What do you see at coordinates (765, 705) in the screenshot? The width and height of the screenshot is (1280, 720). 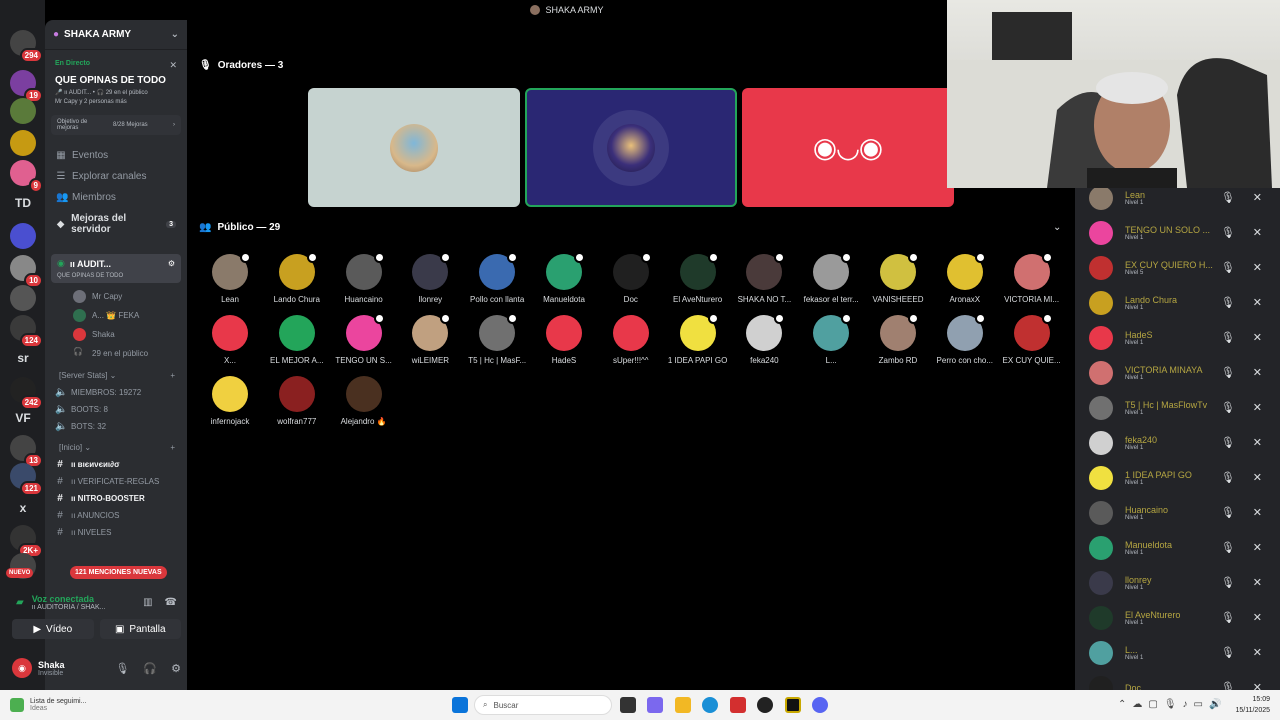 I see `obs-icon` at bounding box center [765, 705].